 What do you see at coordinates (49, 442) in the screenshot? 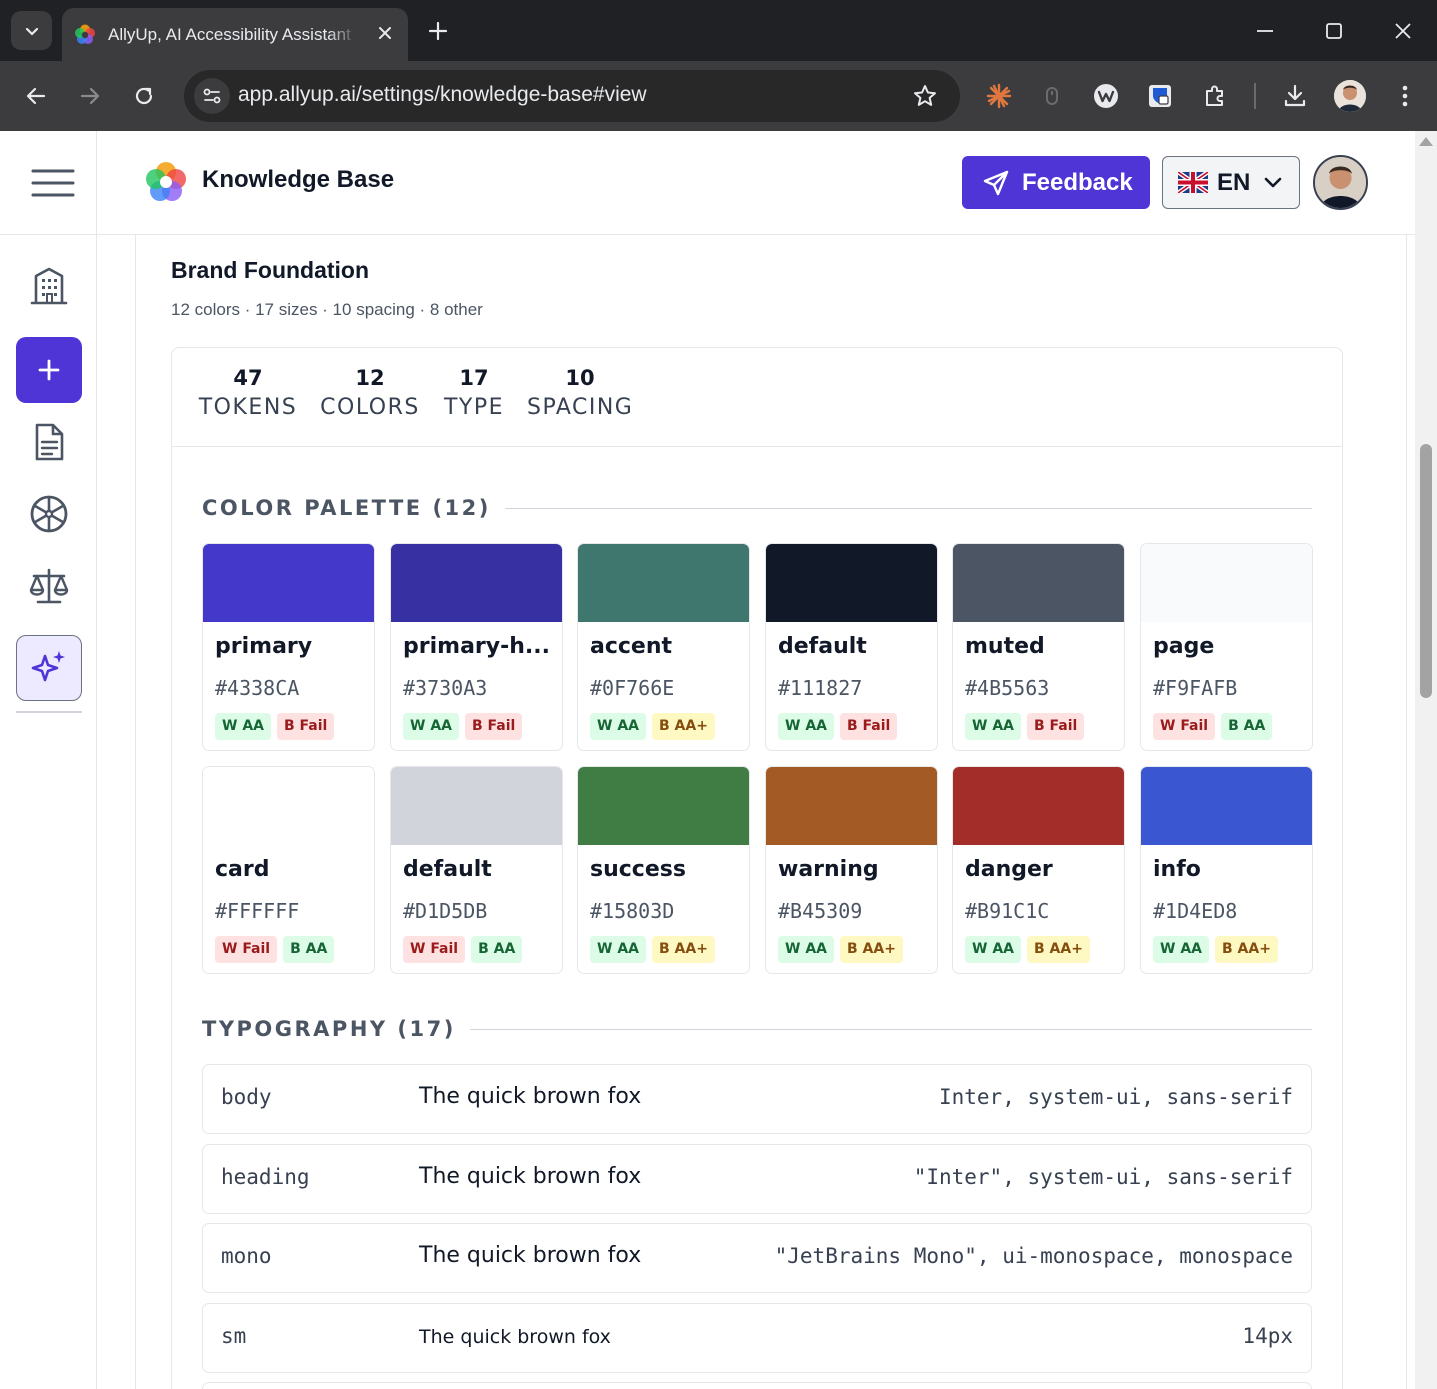
I see `sidebar-item-documents` at bounding box center [49, 442].